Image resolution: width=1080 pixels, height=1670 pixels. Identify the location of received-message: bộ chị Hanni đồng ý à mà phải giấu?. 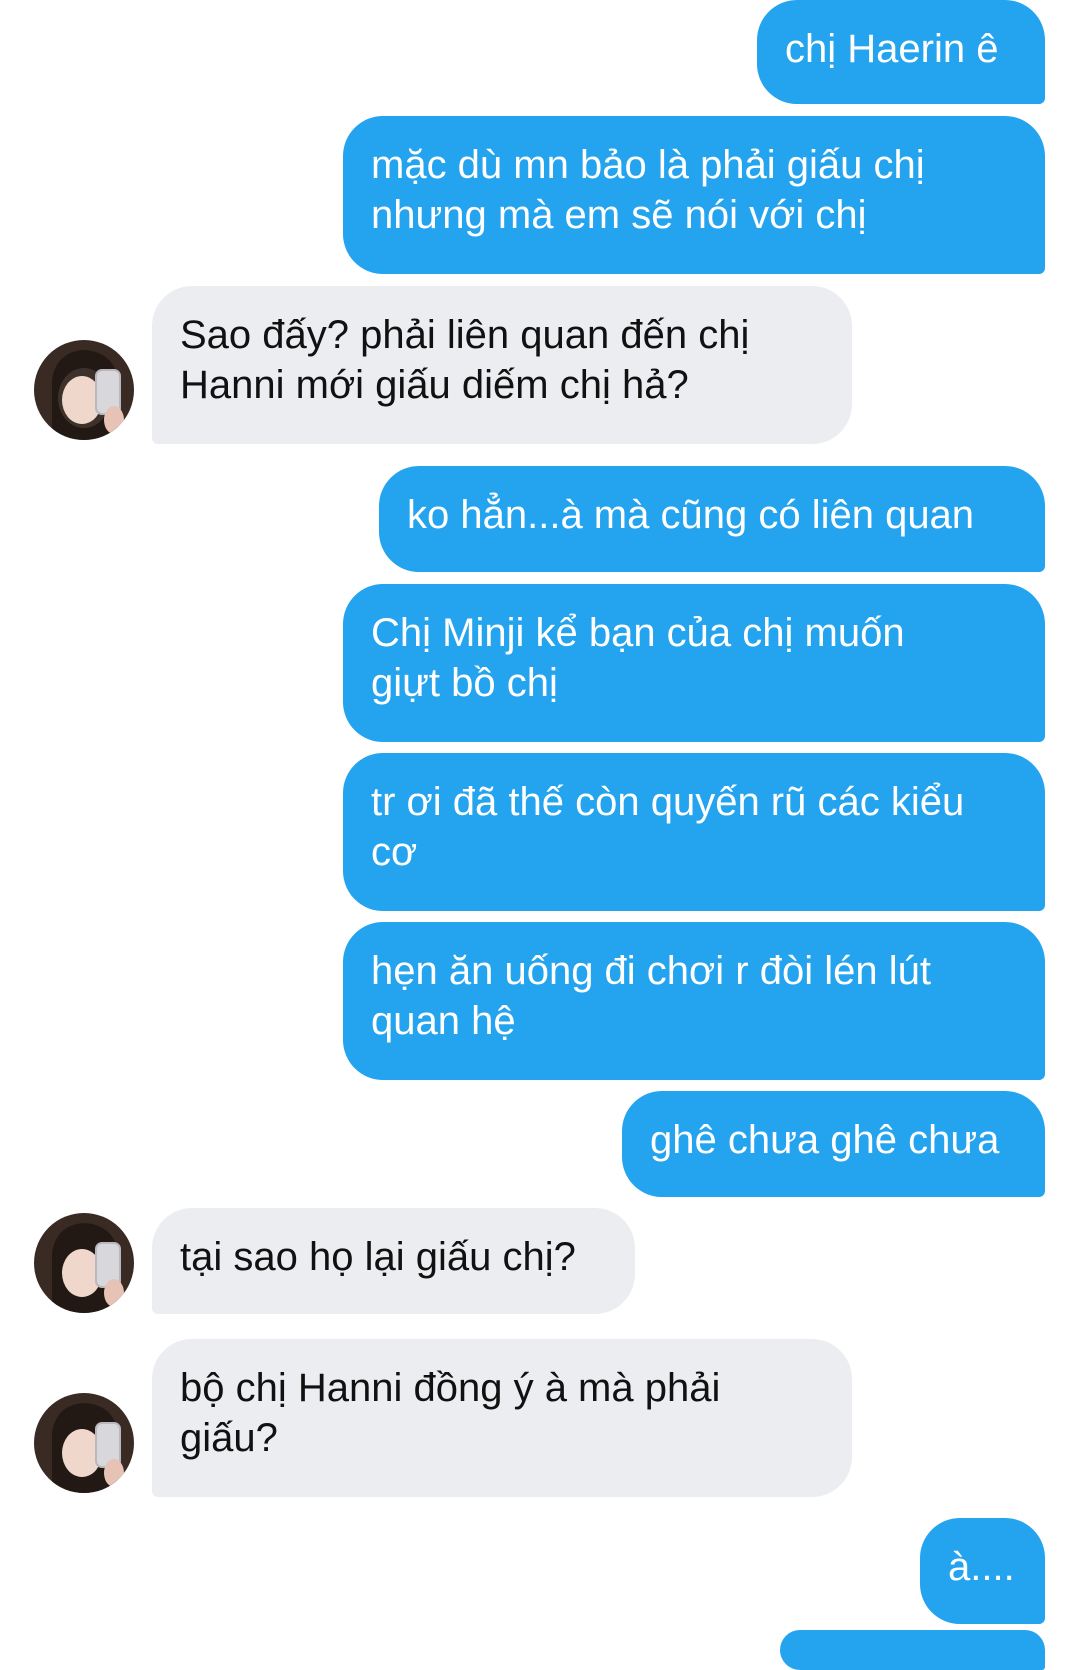
(502, 1418).